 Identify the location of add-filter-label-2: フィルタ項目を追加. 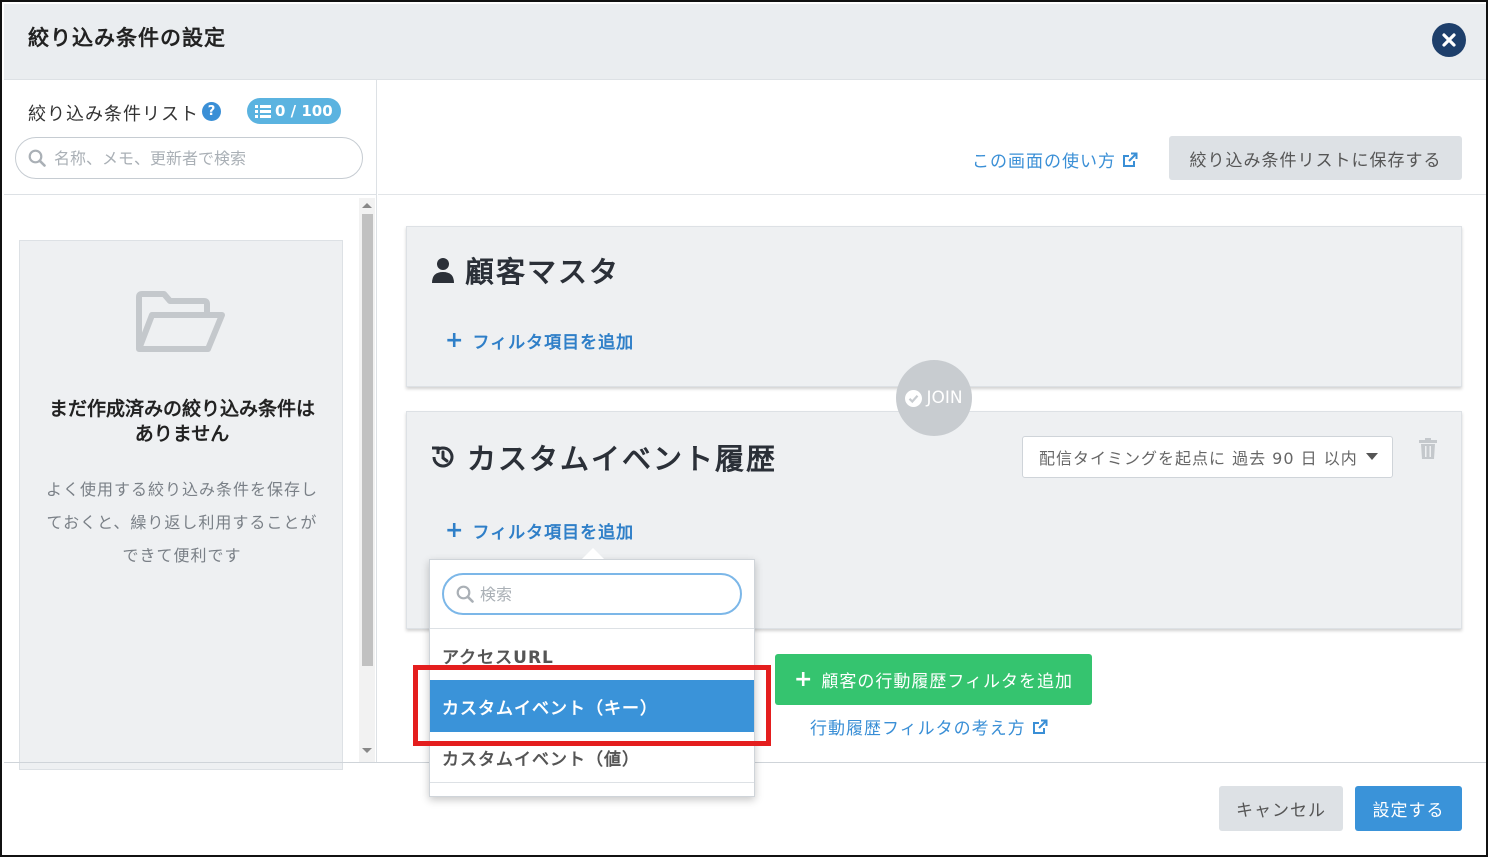
(553, 533).